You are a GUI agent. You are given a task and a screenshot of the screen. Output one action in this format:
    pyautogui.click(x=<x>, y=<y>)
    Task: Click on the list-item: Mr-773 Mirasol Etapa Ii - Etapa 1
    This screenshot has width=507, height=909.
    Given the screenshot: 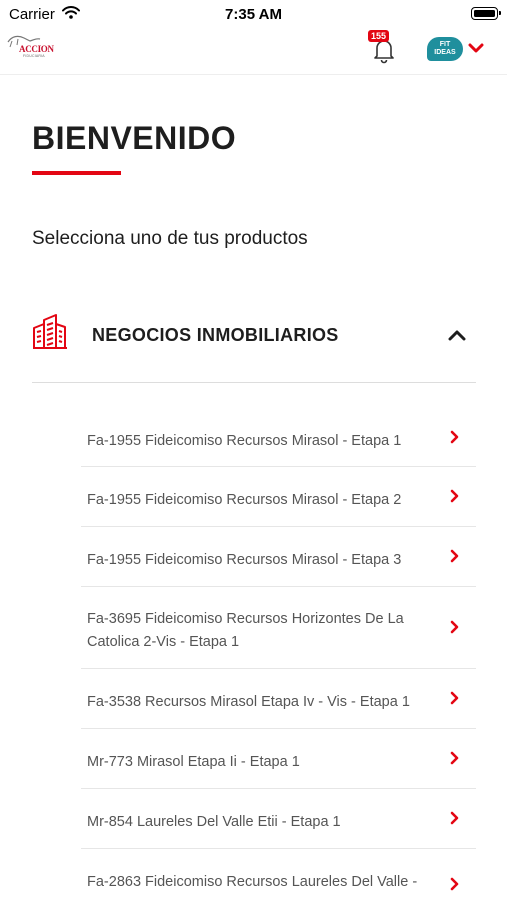 What is the action you would take?
    pyautogui.click(x=278, y=759)
    